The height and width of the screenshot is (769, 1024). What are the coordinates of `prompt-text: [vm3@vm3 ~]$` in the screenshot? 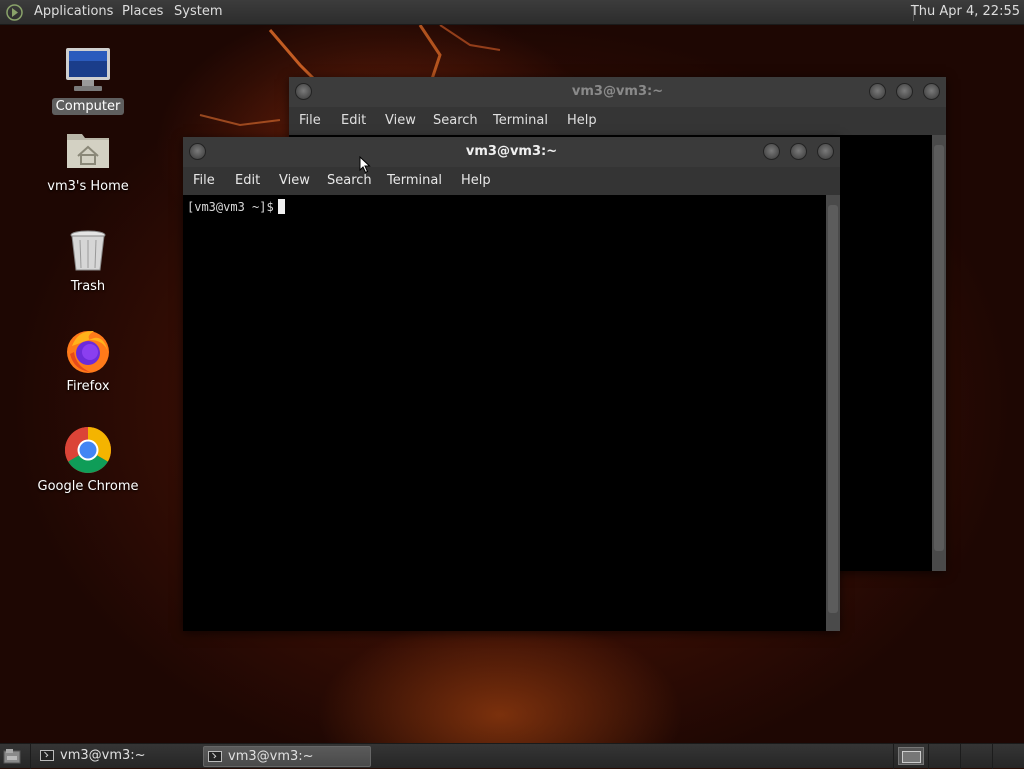 It's located at (230, 207).